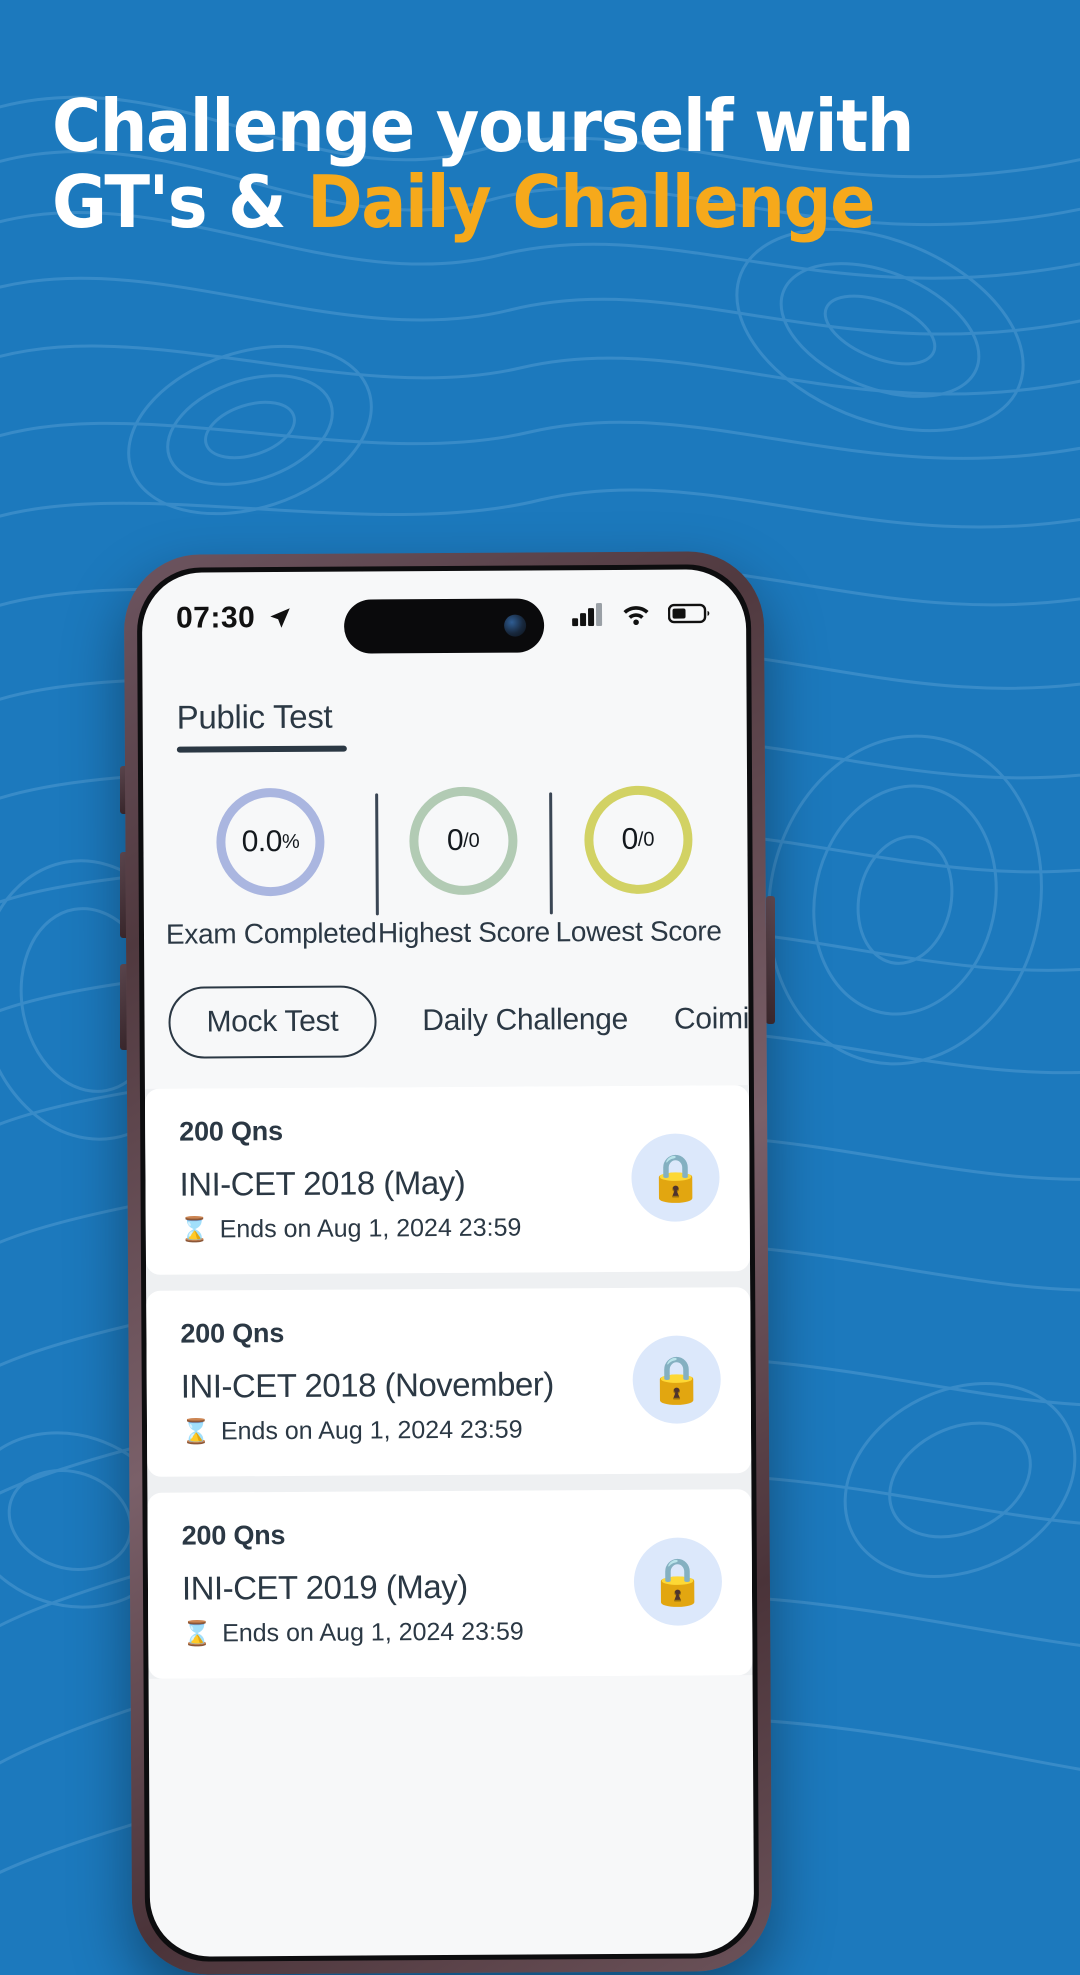 This screenshot has height=1975, width=1080. What do you see at coordinates (588, 616) in the screenshot?
I see `cellular-signal-icon` at bounding box center [588, 616].